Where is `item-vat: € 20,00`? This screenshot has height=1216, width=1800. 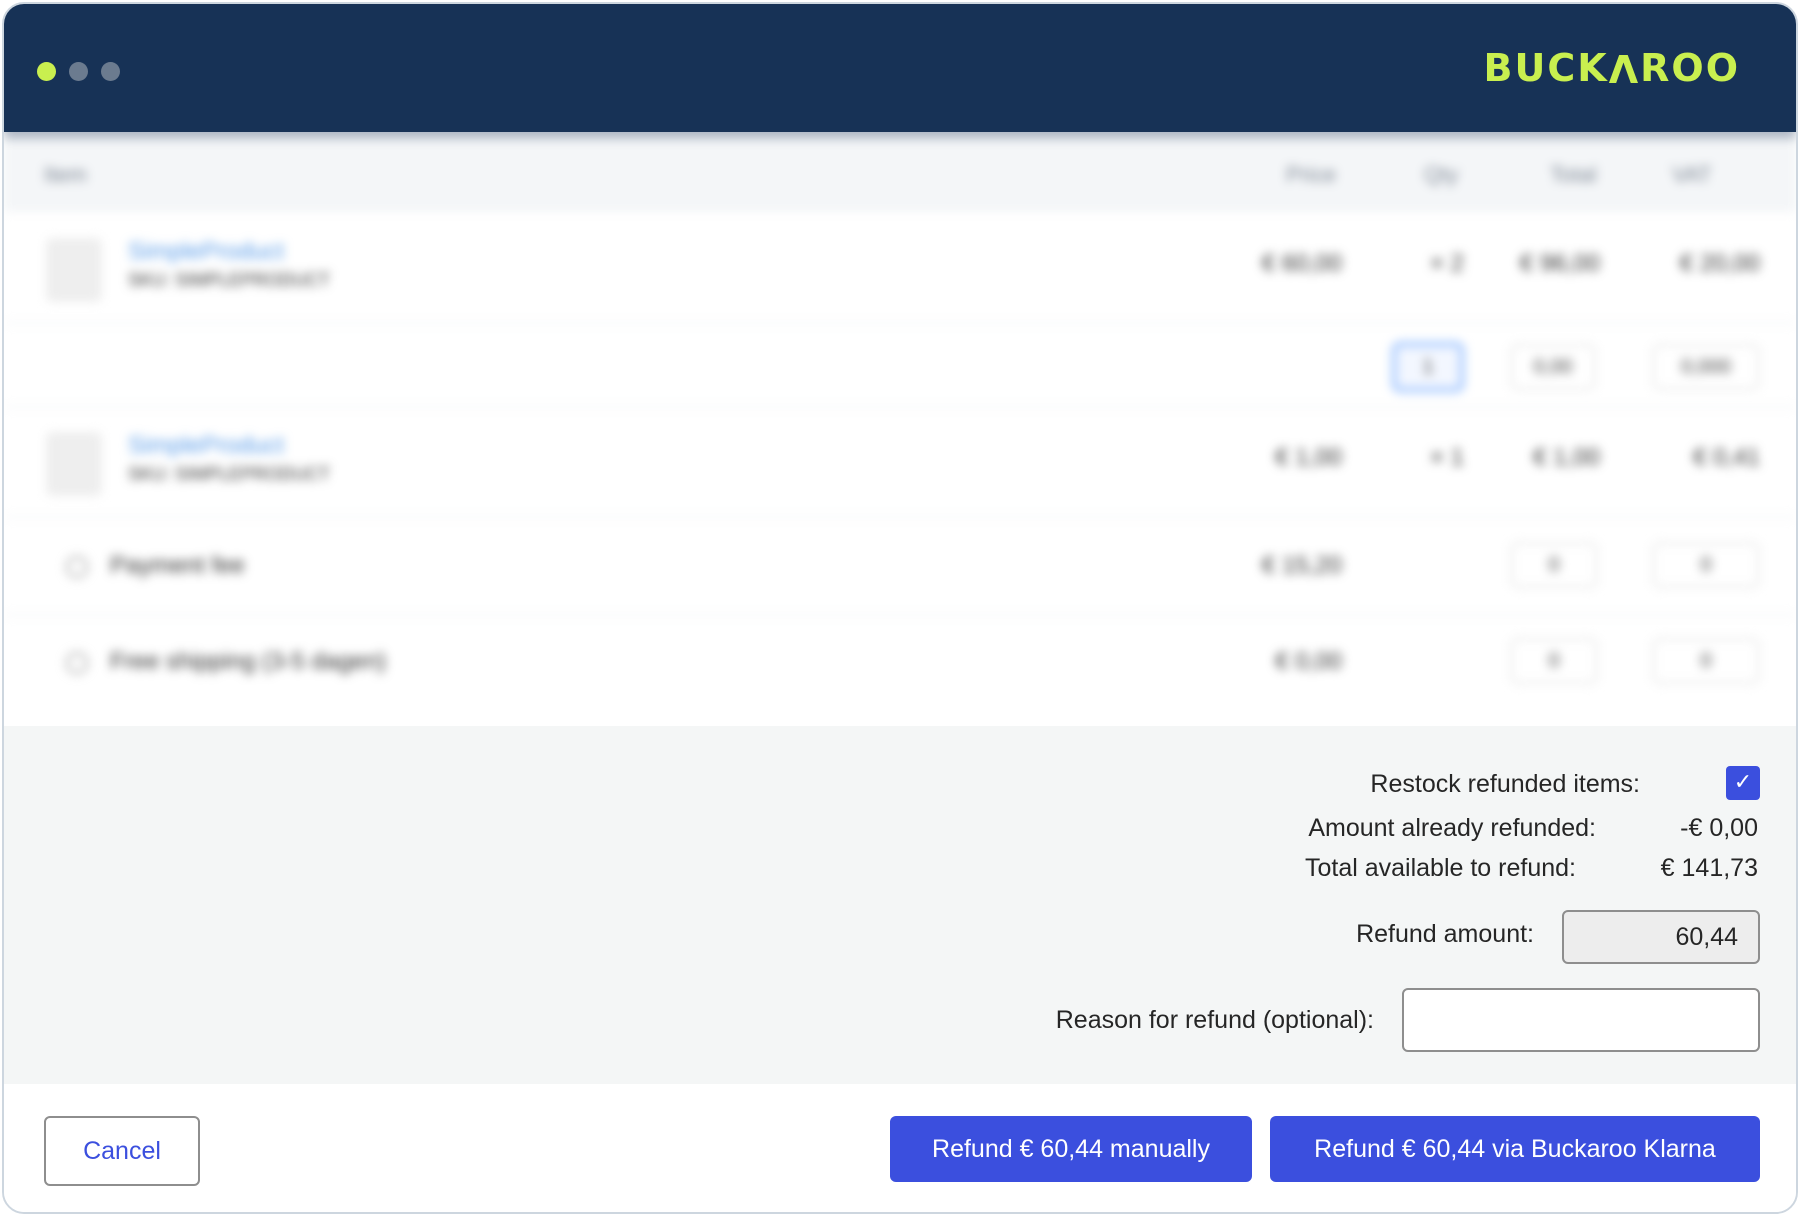
item-vat: € 20,00 is located at coordinates (1719, 263).